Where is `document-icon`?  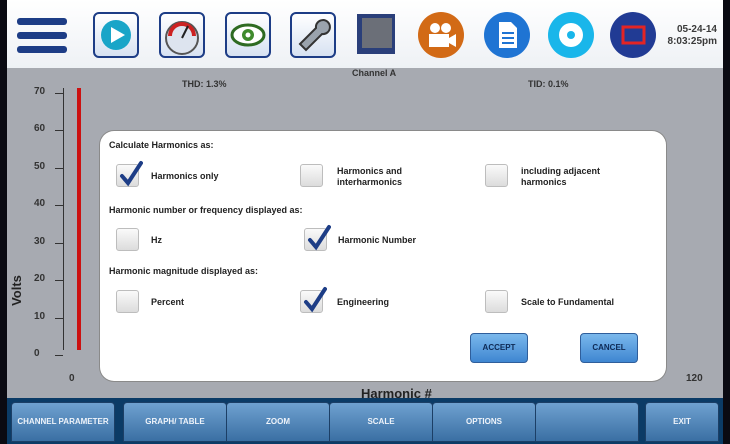 document-icon is located at coordinates (507, 35).